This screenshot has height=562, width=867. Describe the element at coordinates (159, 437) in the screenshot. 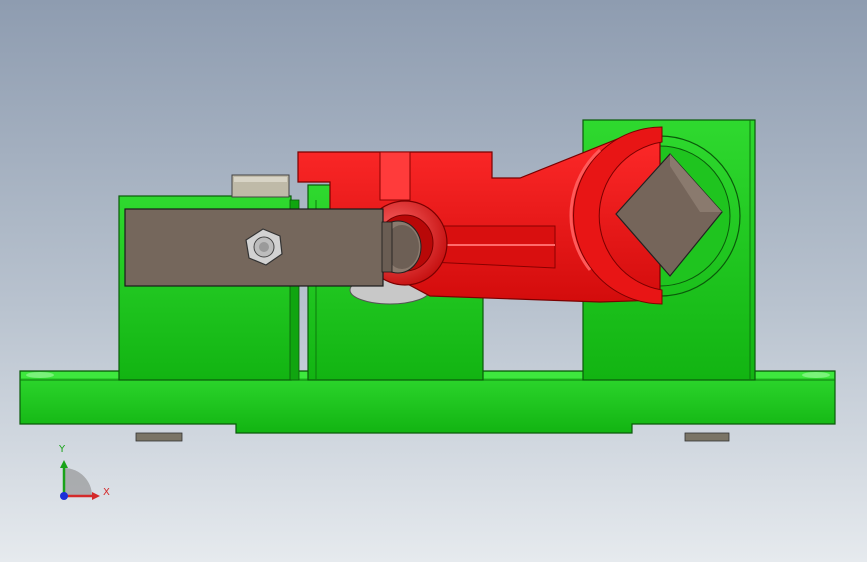

I see `foot-pad-left` at that location.